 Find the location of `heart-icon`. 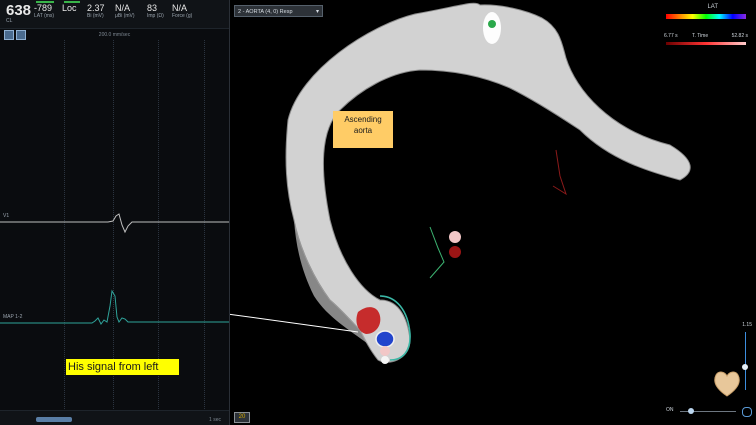

heart-icon is located at coordinates (727, 383).